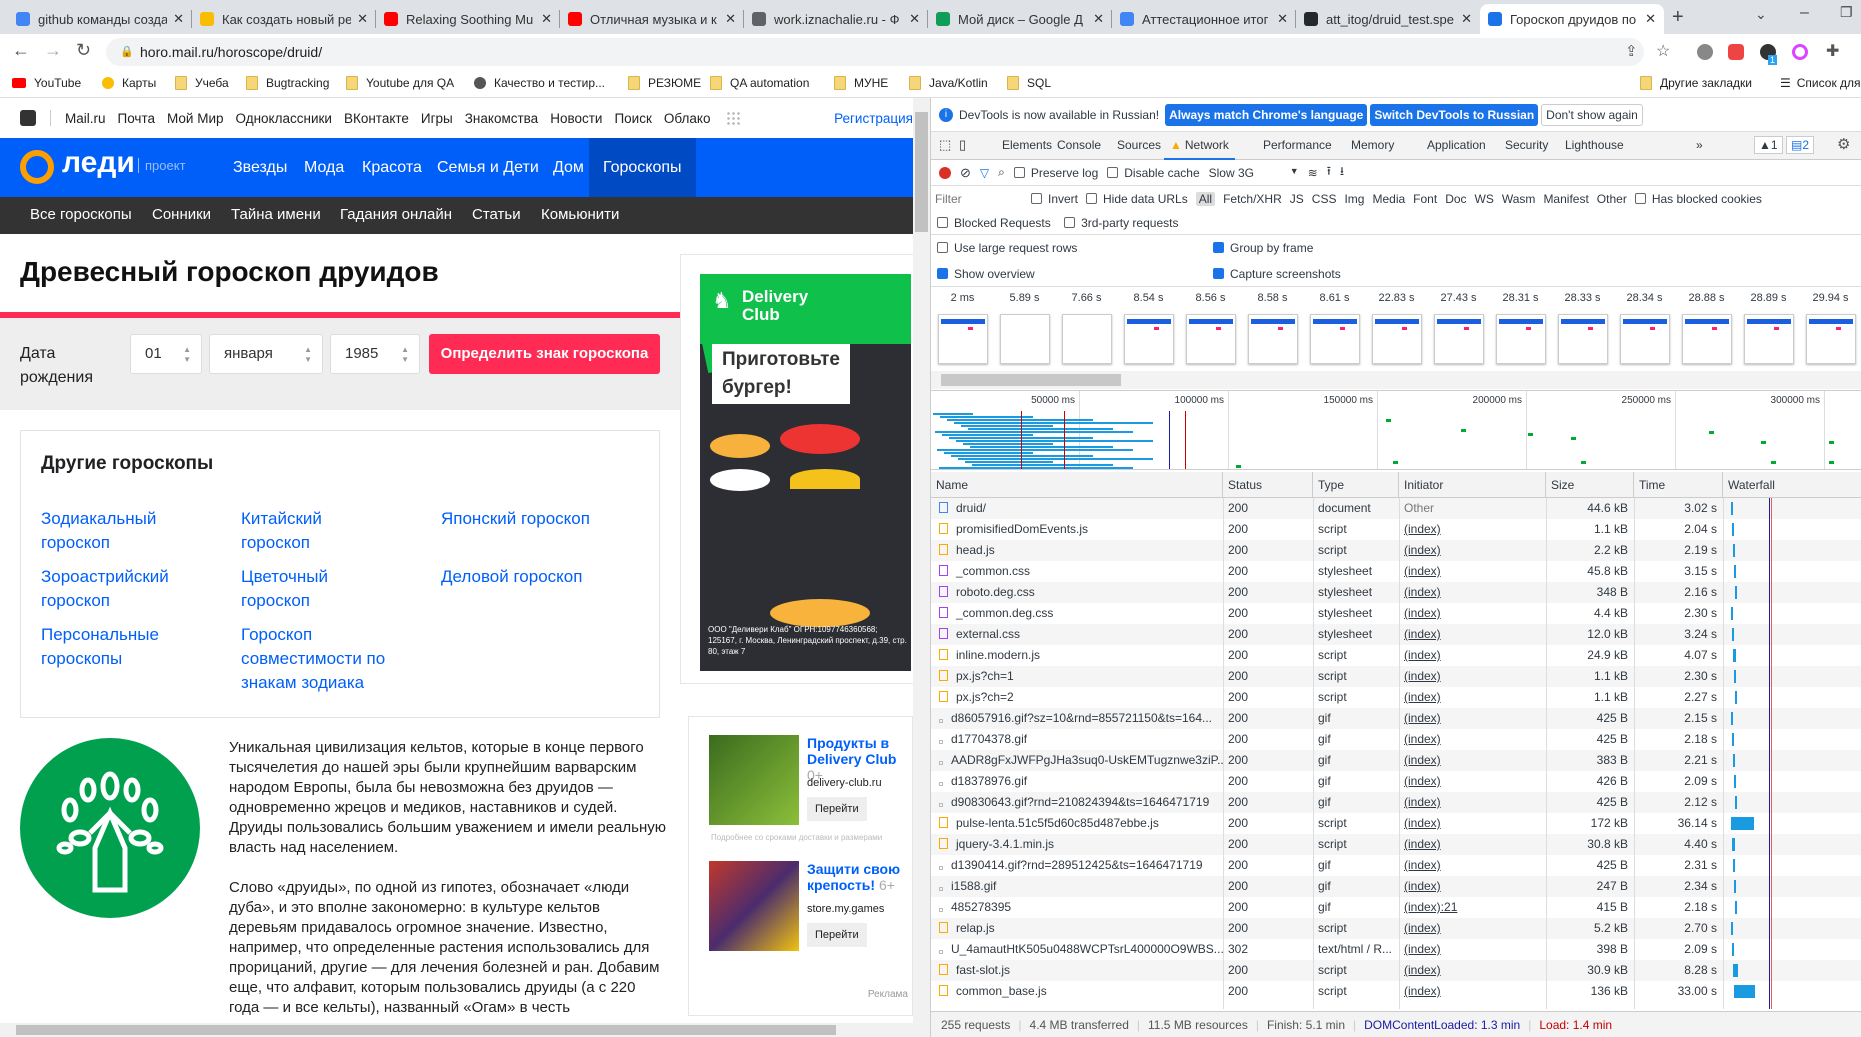 The height and width of the screenshot is (1037, 1861). What do you see at coordinates (1699, 145) in the screenshot?
I see `more-tabs-icon: »` at bounding box center [1699, 145].